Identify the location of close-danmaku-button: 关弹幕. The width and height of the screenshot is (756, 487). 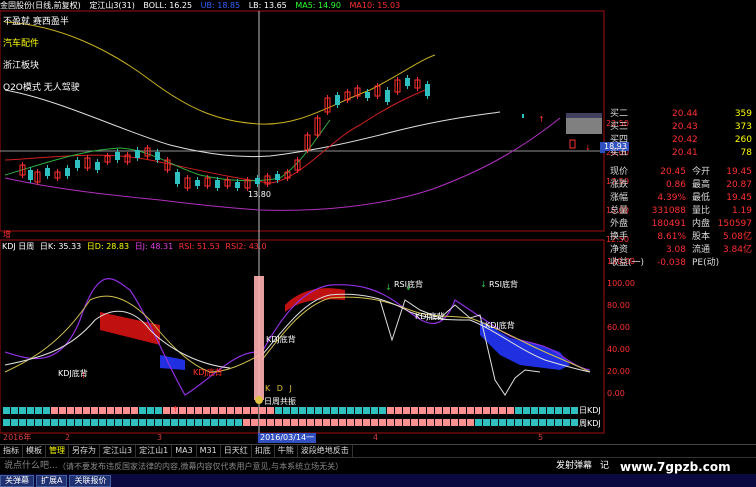
(17, 481).